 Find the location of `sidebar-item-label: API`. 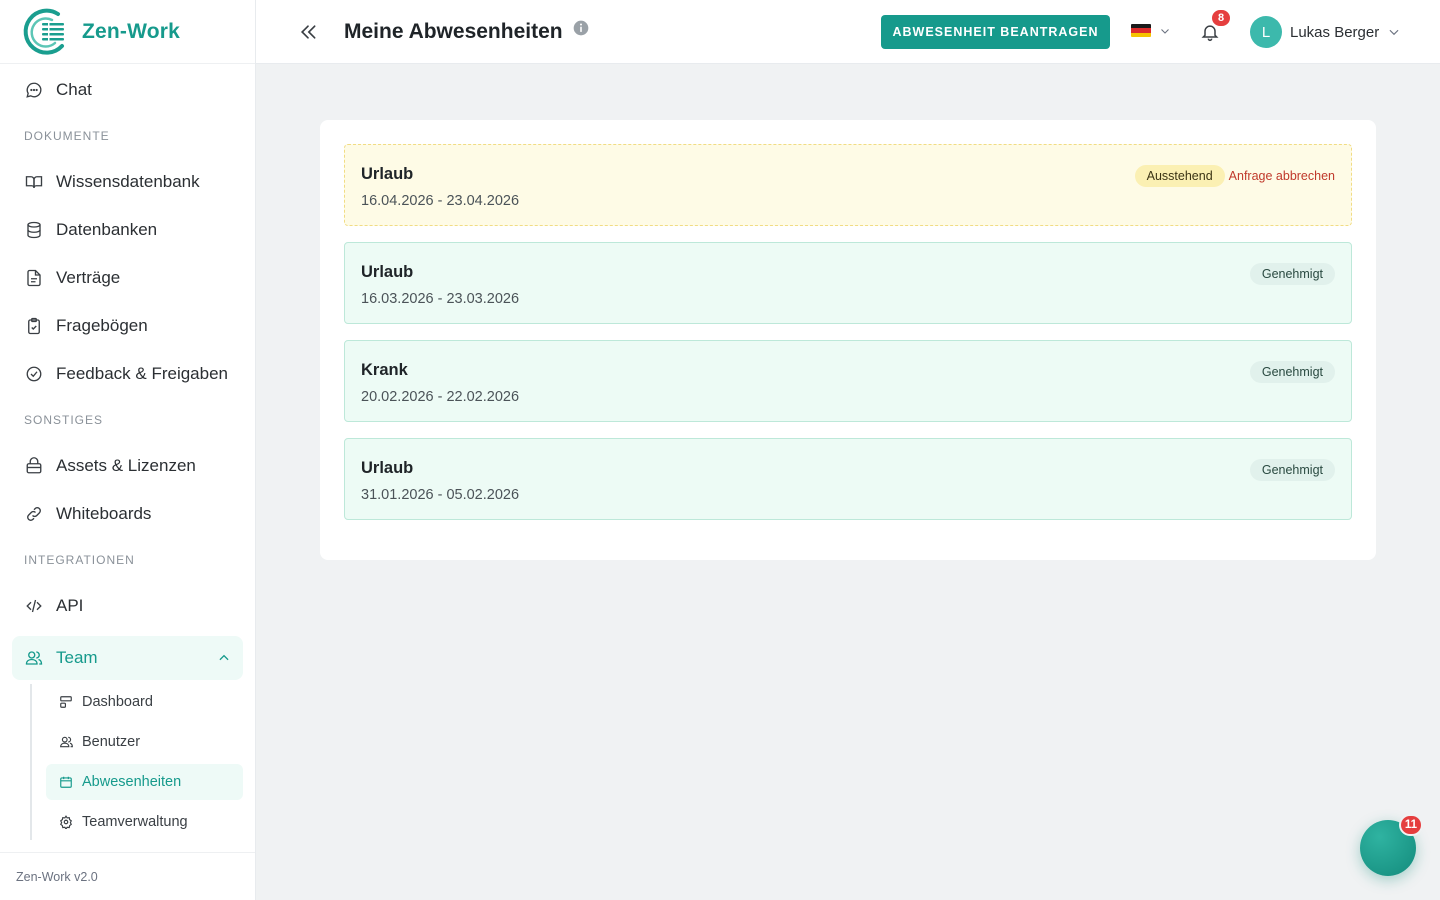

sidebar-item-label: API is located at coordinates (70, 605).